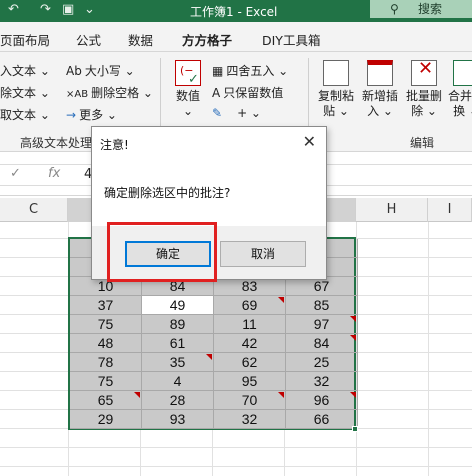 This screenshot has height=476, width=472. What do you see at coordinates (54, 173) in the screenshot?
I see `fx-icon: fx` at bounding box center [54, 173].